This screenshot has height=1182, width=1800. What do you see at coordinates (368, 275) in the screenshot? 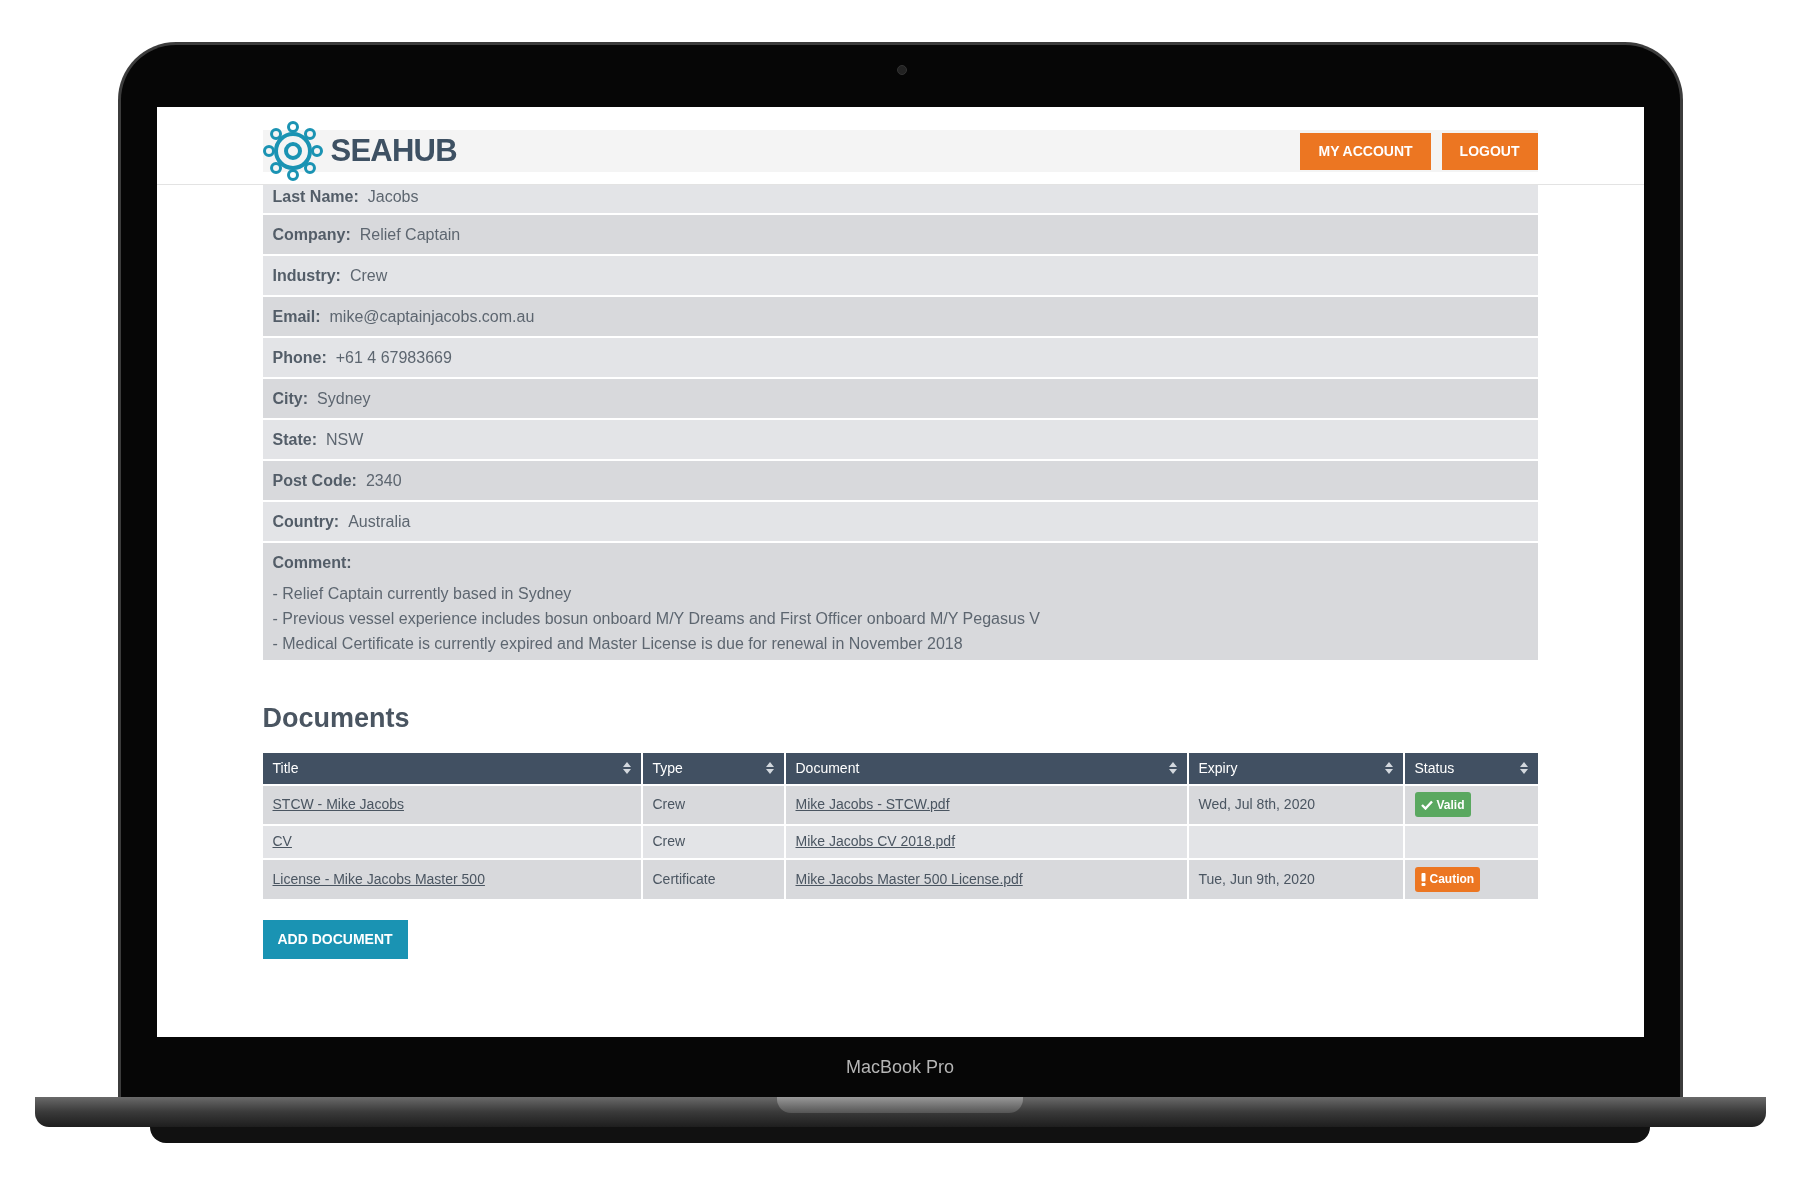
I see `field-value: Crew` at bounding box center [368, 275].